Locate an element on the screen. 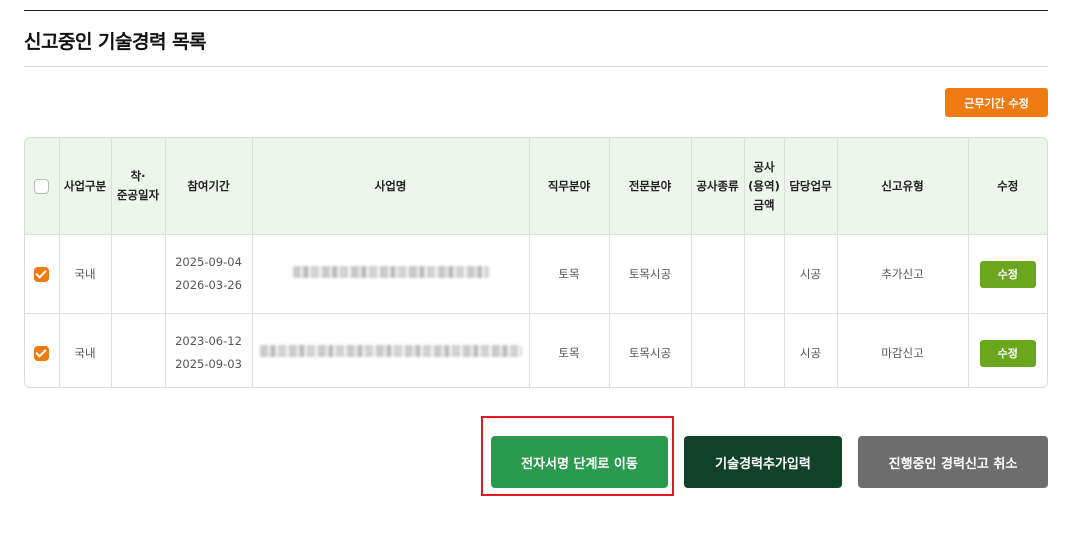 This screenshot has width=1092, height=536. page-title: 신고중인 기술경력 목록 is located at coordinates (115, 42).